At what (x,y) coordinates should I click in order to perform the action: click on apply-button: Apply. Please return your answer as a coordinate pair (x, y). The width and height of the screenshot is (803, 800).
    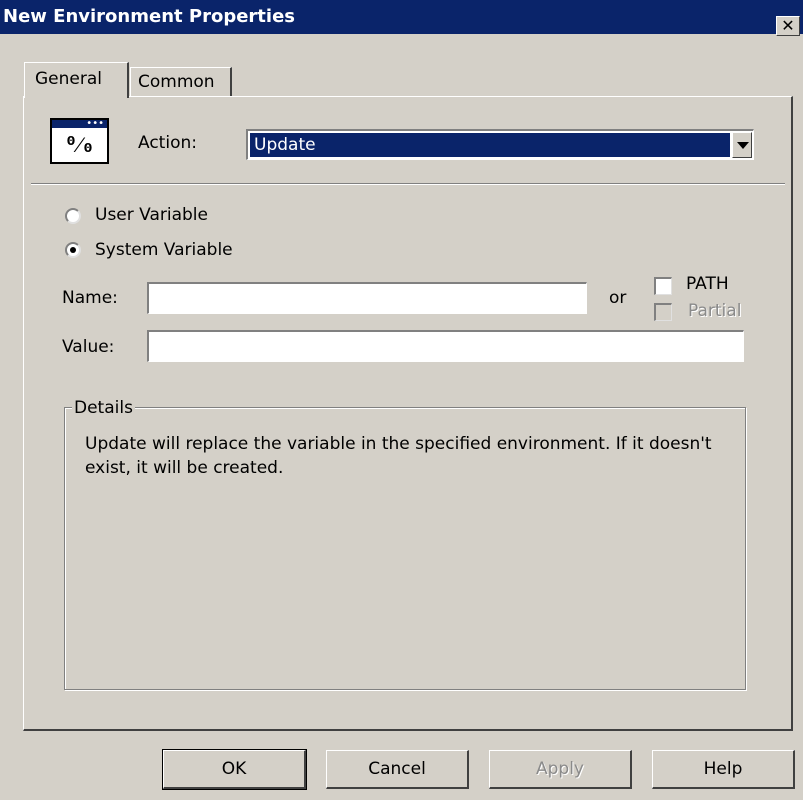
    Looking at the image, I should click on (560, 769).